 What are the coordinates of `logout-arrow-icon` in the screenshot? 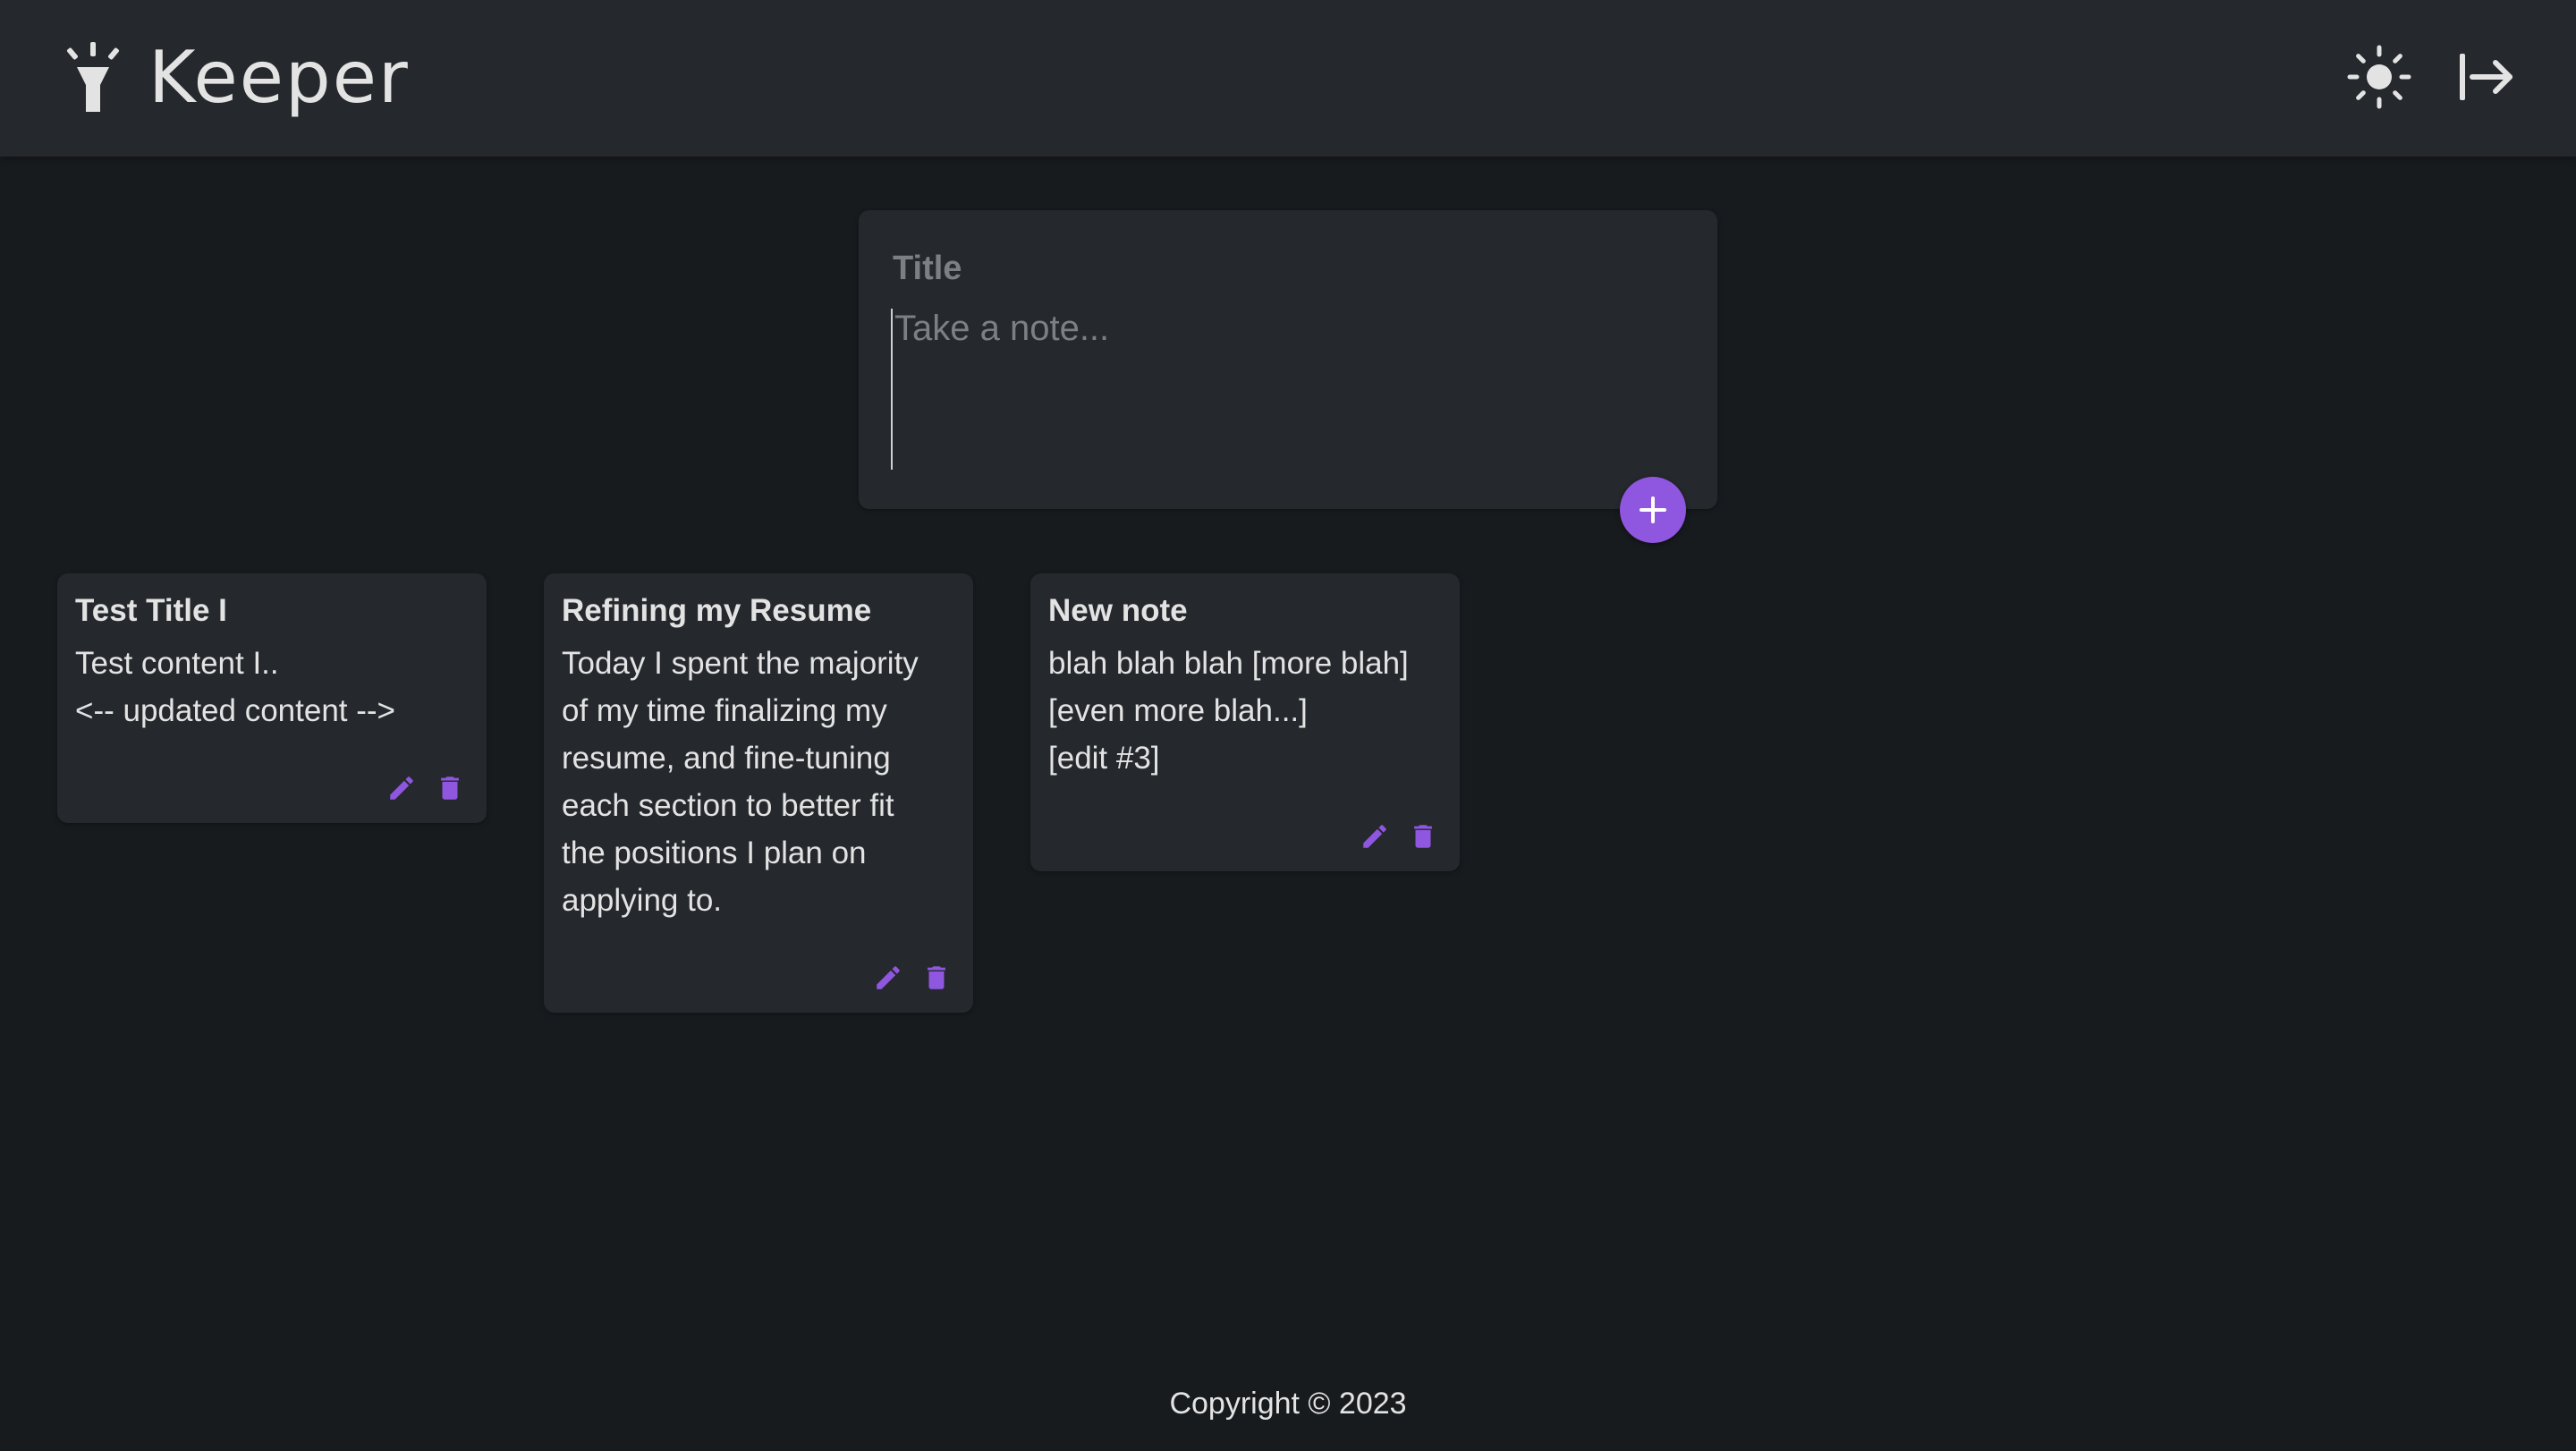 It's located at (2486, 77).